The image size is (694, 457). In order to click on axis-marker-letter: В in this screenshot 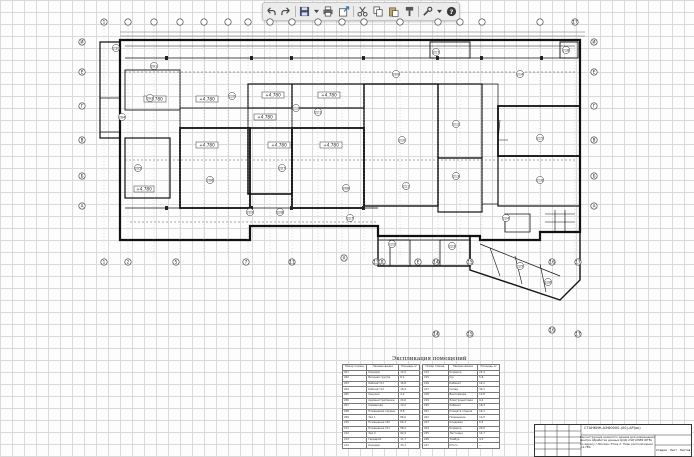, I will do `click(82, 140)`.